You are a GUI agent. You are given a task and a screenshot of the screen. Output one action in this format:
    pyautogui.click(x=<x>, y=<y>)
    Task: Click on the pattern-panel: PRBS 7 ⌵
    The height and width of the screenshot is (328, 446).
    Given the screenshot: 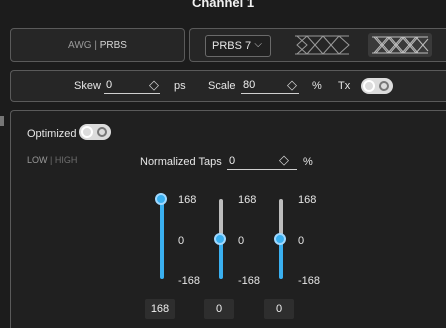 What is the action you would take?
    pyautogui.click(x=317, y=45)
    